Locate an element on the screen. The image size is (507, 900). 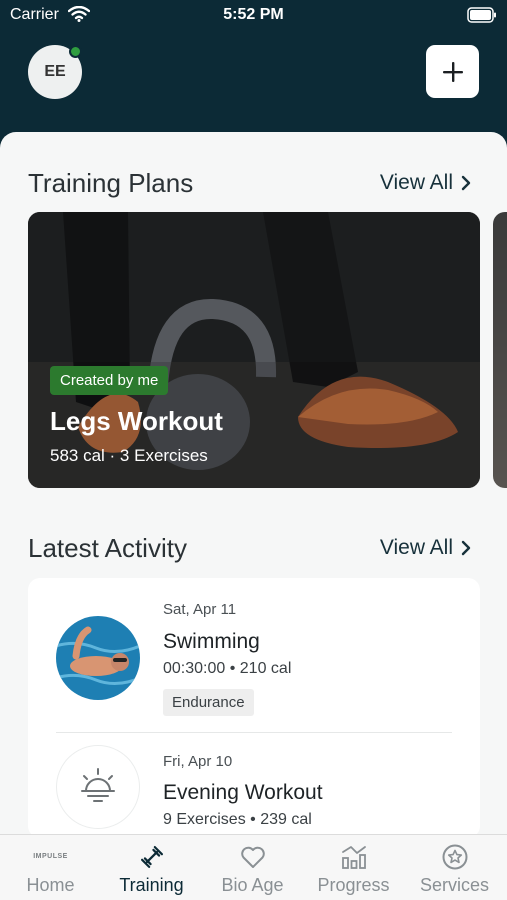
avatar: EE is located at coordinates (55, 72).